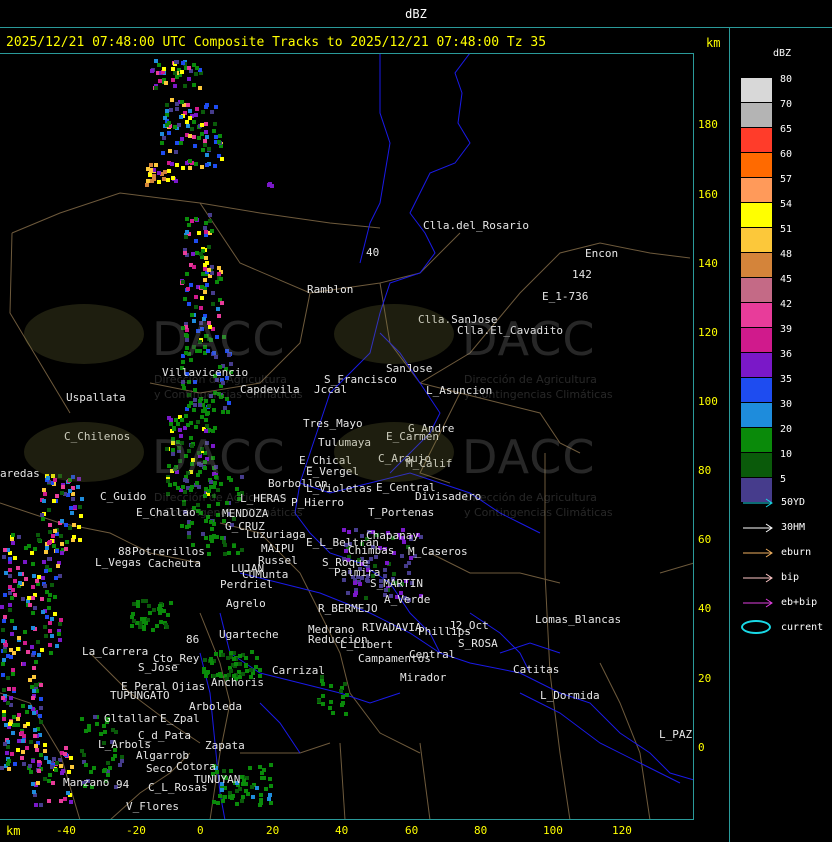 The image size is (832, 842). I want to click on y-tick-label: 20, so click(705, 678).